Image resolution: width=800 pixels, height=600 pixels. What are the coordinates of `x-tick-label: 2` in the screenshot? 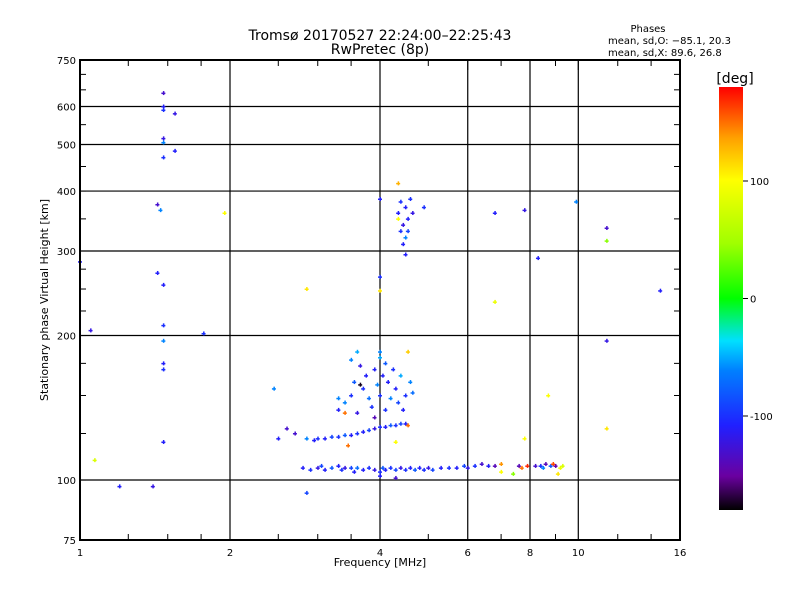 It's located at (230, 553).